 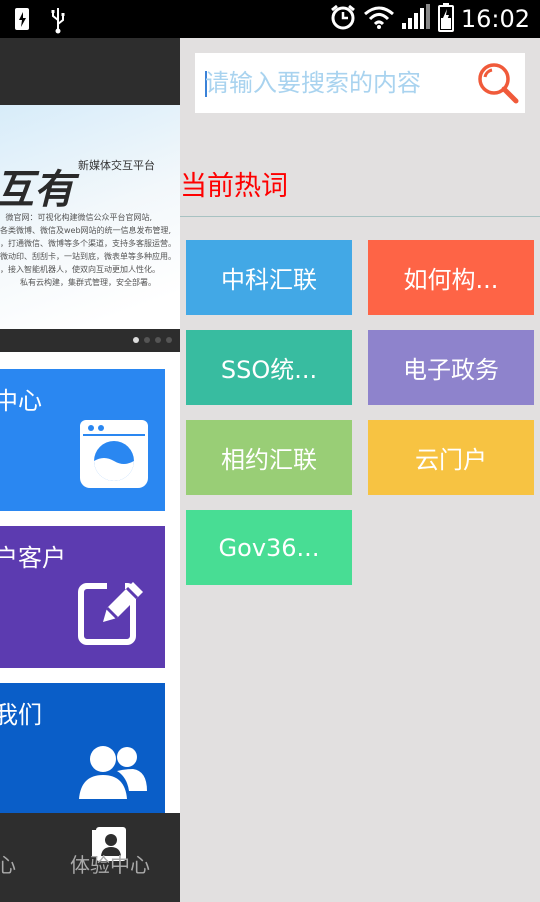 I want to click on tile-customers: 户客户, so click(x=82, y=597).